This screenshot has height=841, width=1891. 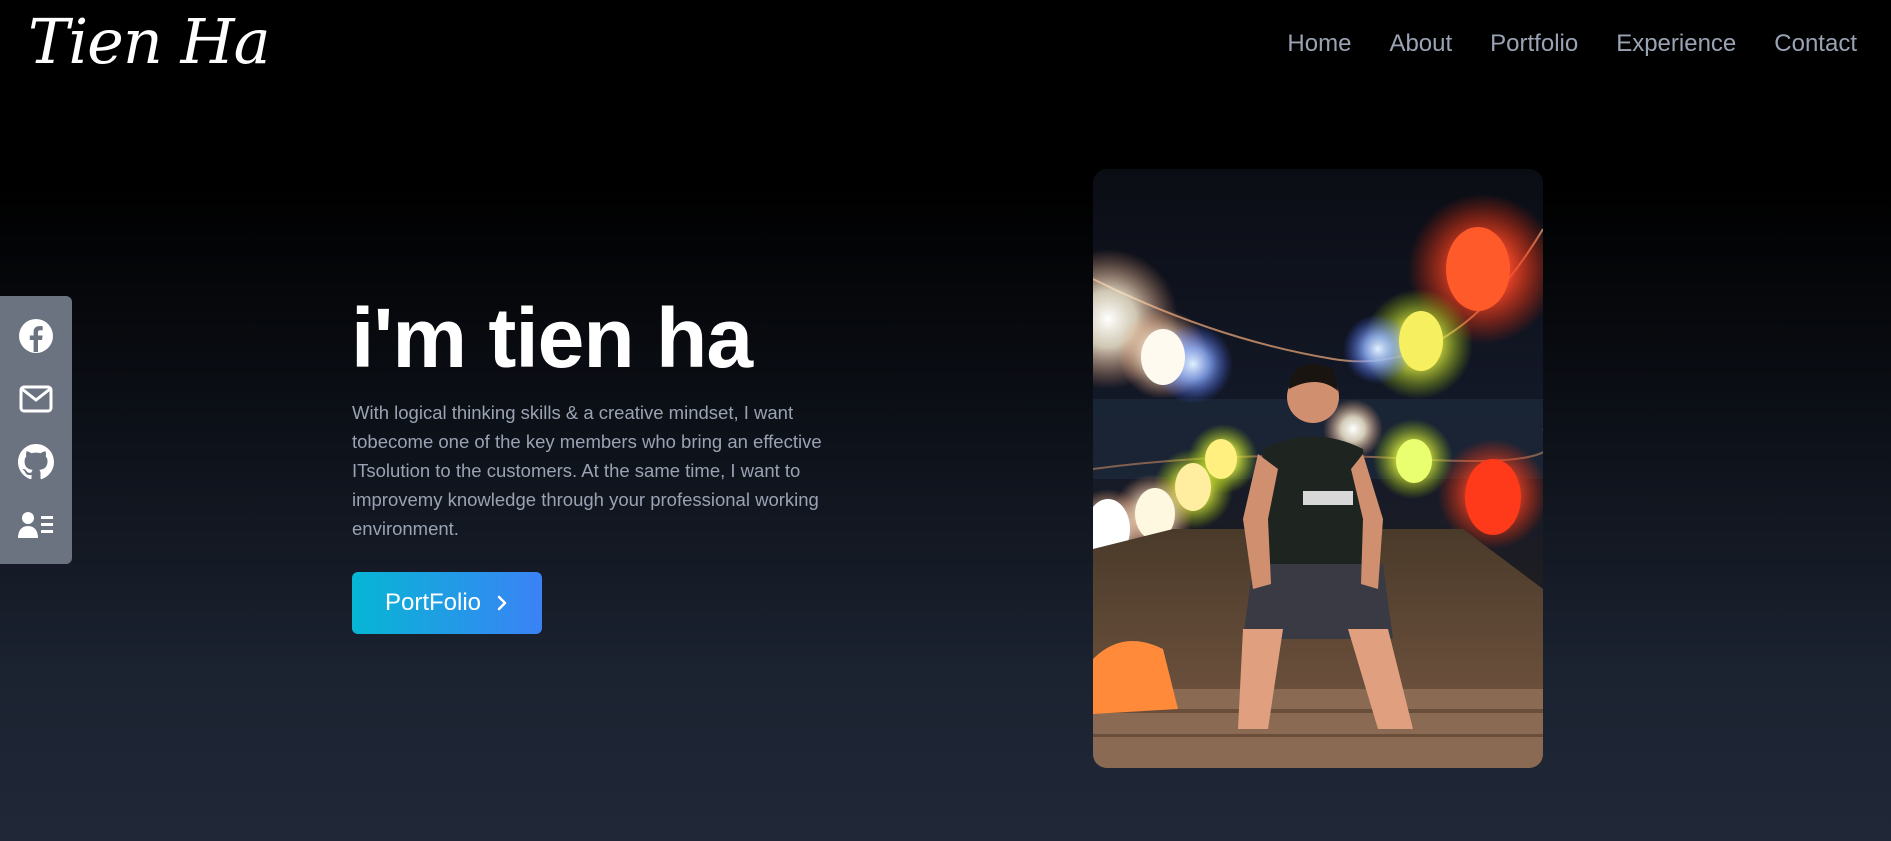 What do you see at coordinates (1319, 44) in the screenshot?
I see `nav-home: Home` at bounding box center [1319, 44].